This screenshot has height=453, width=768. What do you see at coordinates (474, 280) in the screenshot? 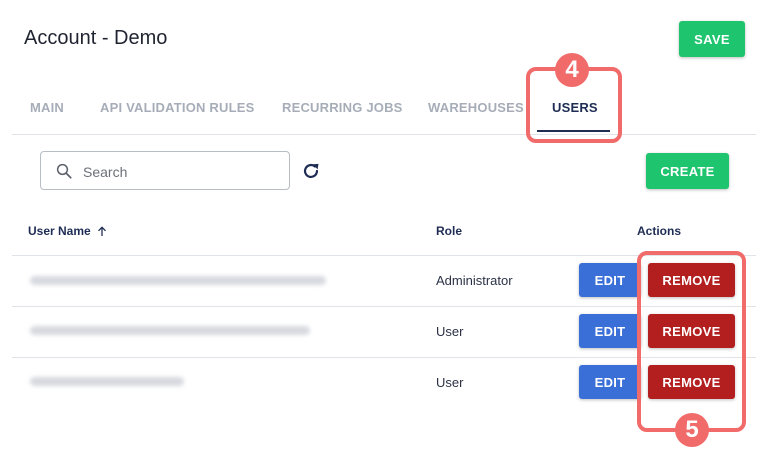
I see `user-role: Administrator` at bounding box center [474, 280].